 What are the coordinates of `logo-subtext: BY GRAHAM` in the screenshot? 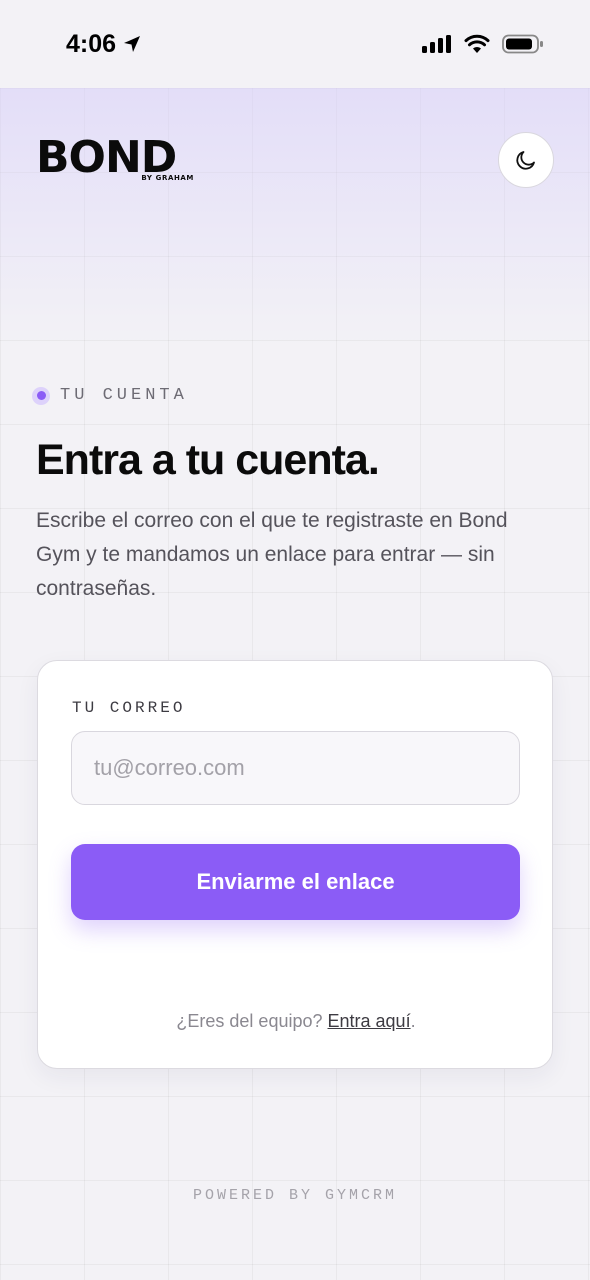 It's located at (167, 178).